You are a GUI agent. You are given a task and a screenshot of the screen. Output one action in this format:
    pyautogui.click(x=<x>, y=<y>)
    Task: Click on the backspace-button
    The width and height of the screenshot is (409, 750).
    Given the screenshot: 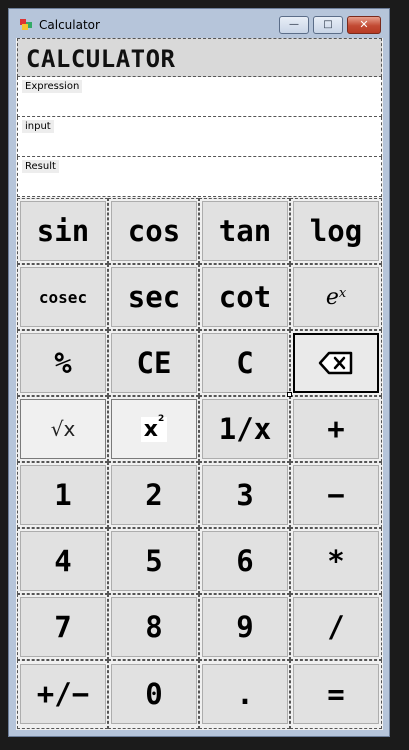 What is the action you would take?
    pyautogui.click(x=336, y=363)
    